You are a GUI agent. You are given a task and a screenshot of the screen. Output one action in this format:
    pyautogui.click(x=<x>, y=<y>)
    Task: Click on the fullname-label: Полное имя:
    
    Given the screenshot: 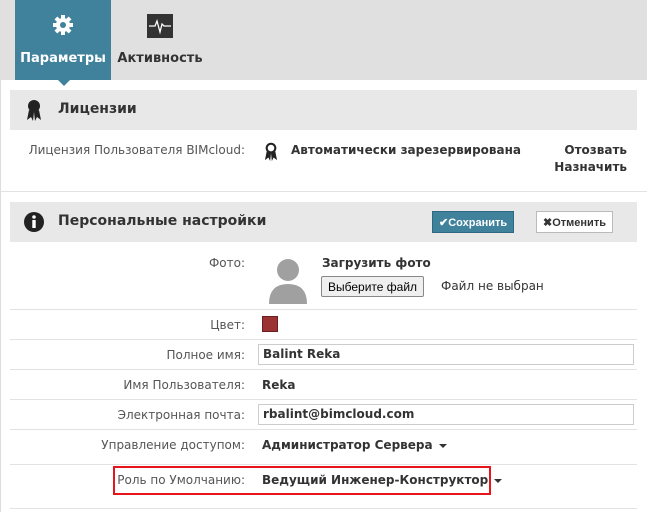 What is the action you would take?
    pyautogui.click(x=205, y=355)
    